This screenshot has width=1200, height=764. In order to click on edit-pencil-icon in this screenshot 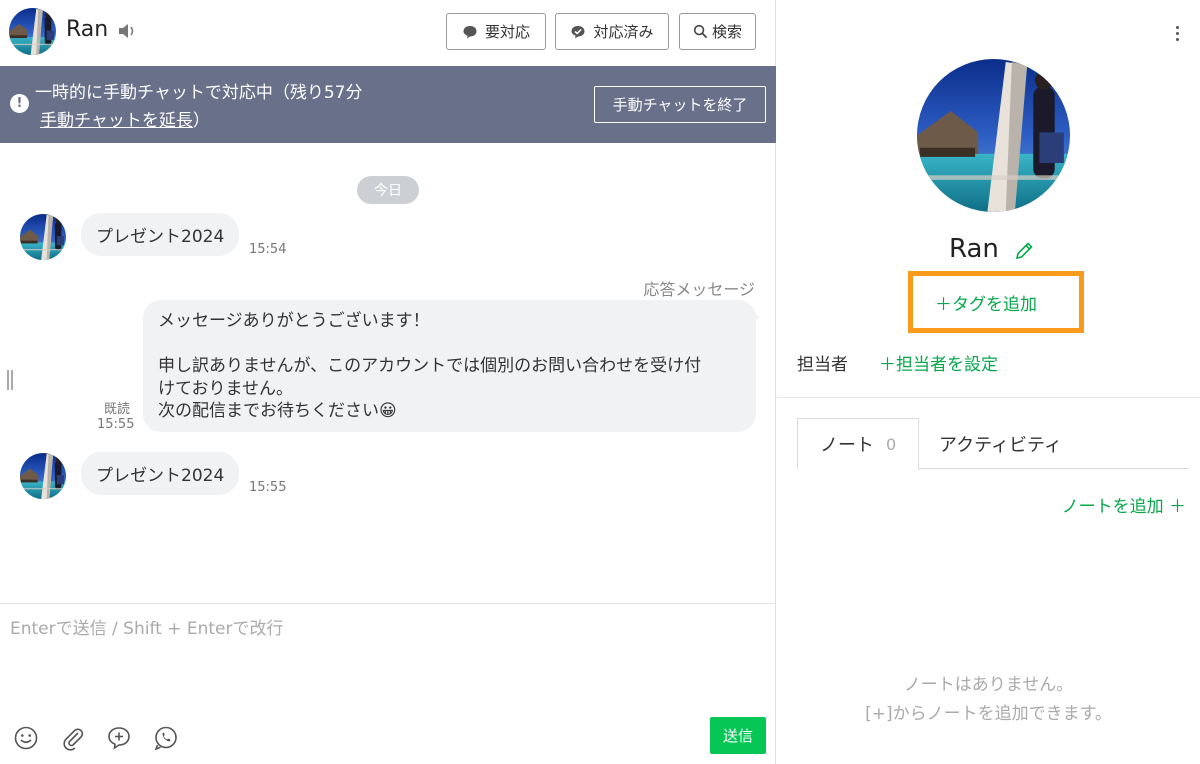, I will do `click(1024, 251)`.